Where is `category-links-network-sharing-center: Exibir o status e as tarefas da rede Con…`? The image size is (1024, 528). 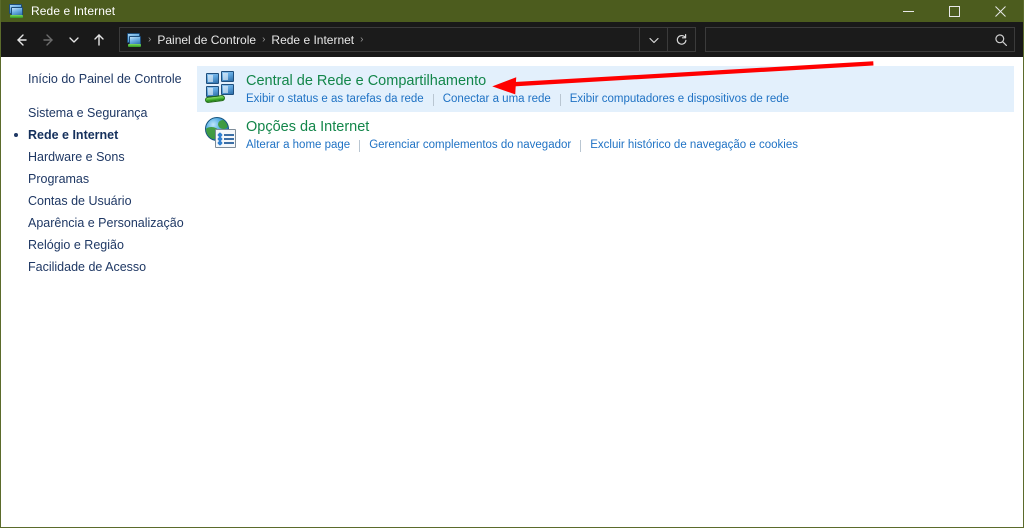
category-links-network-sharing-center: Exibir o status e as tarefas da rede Con… is located at coordinates (630, 99).